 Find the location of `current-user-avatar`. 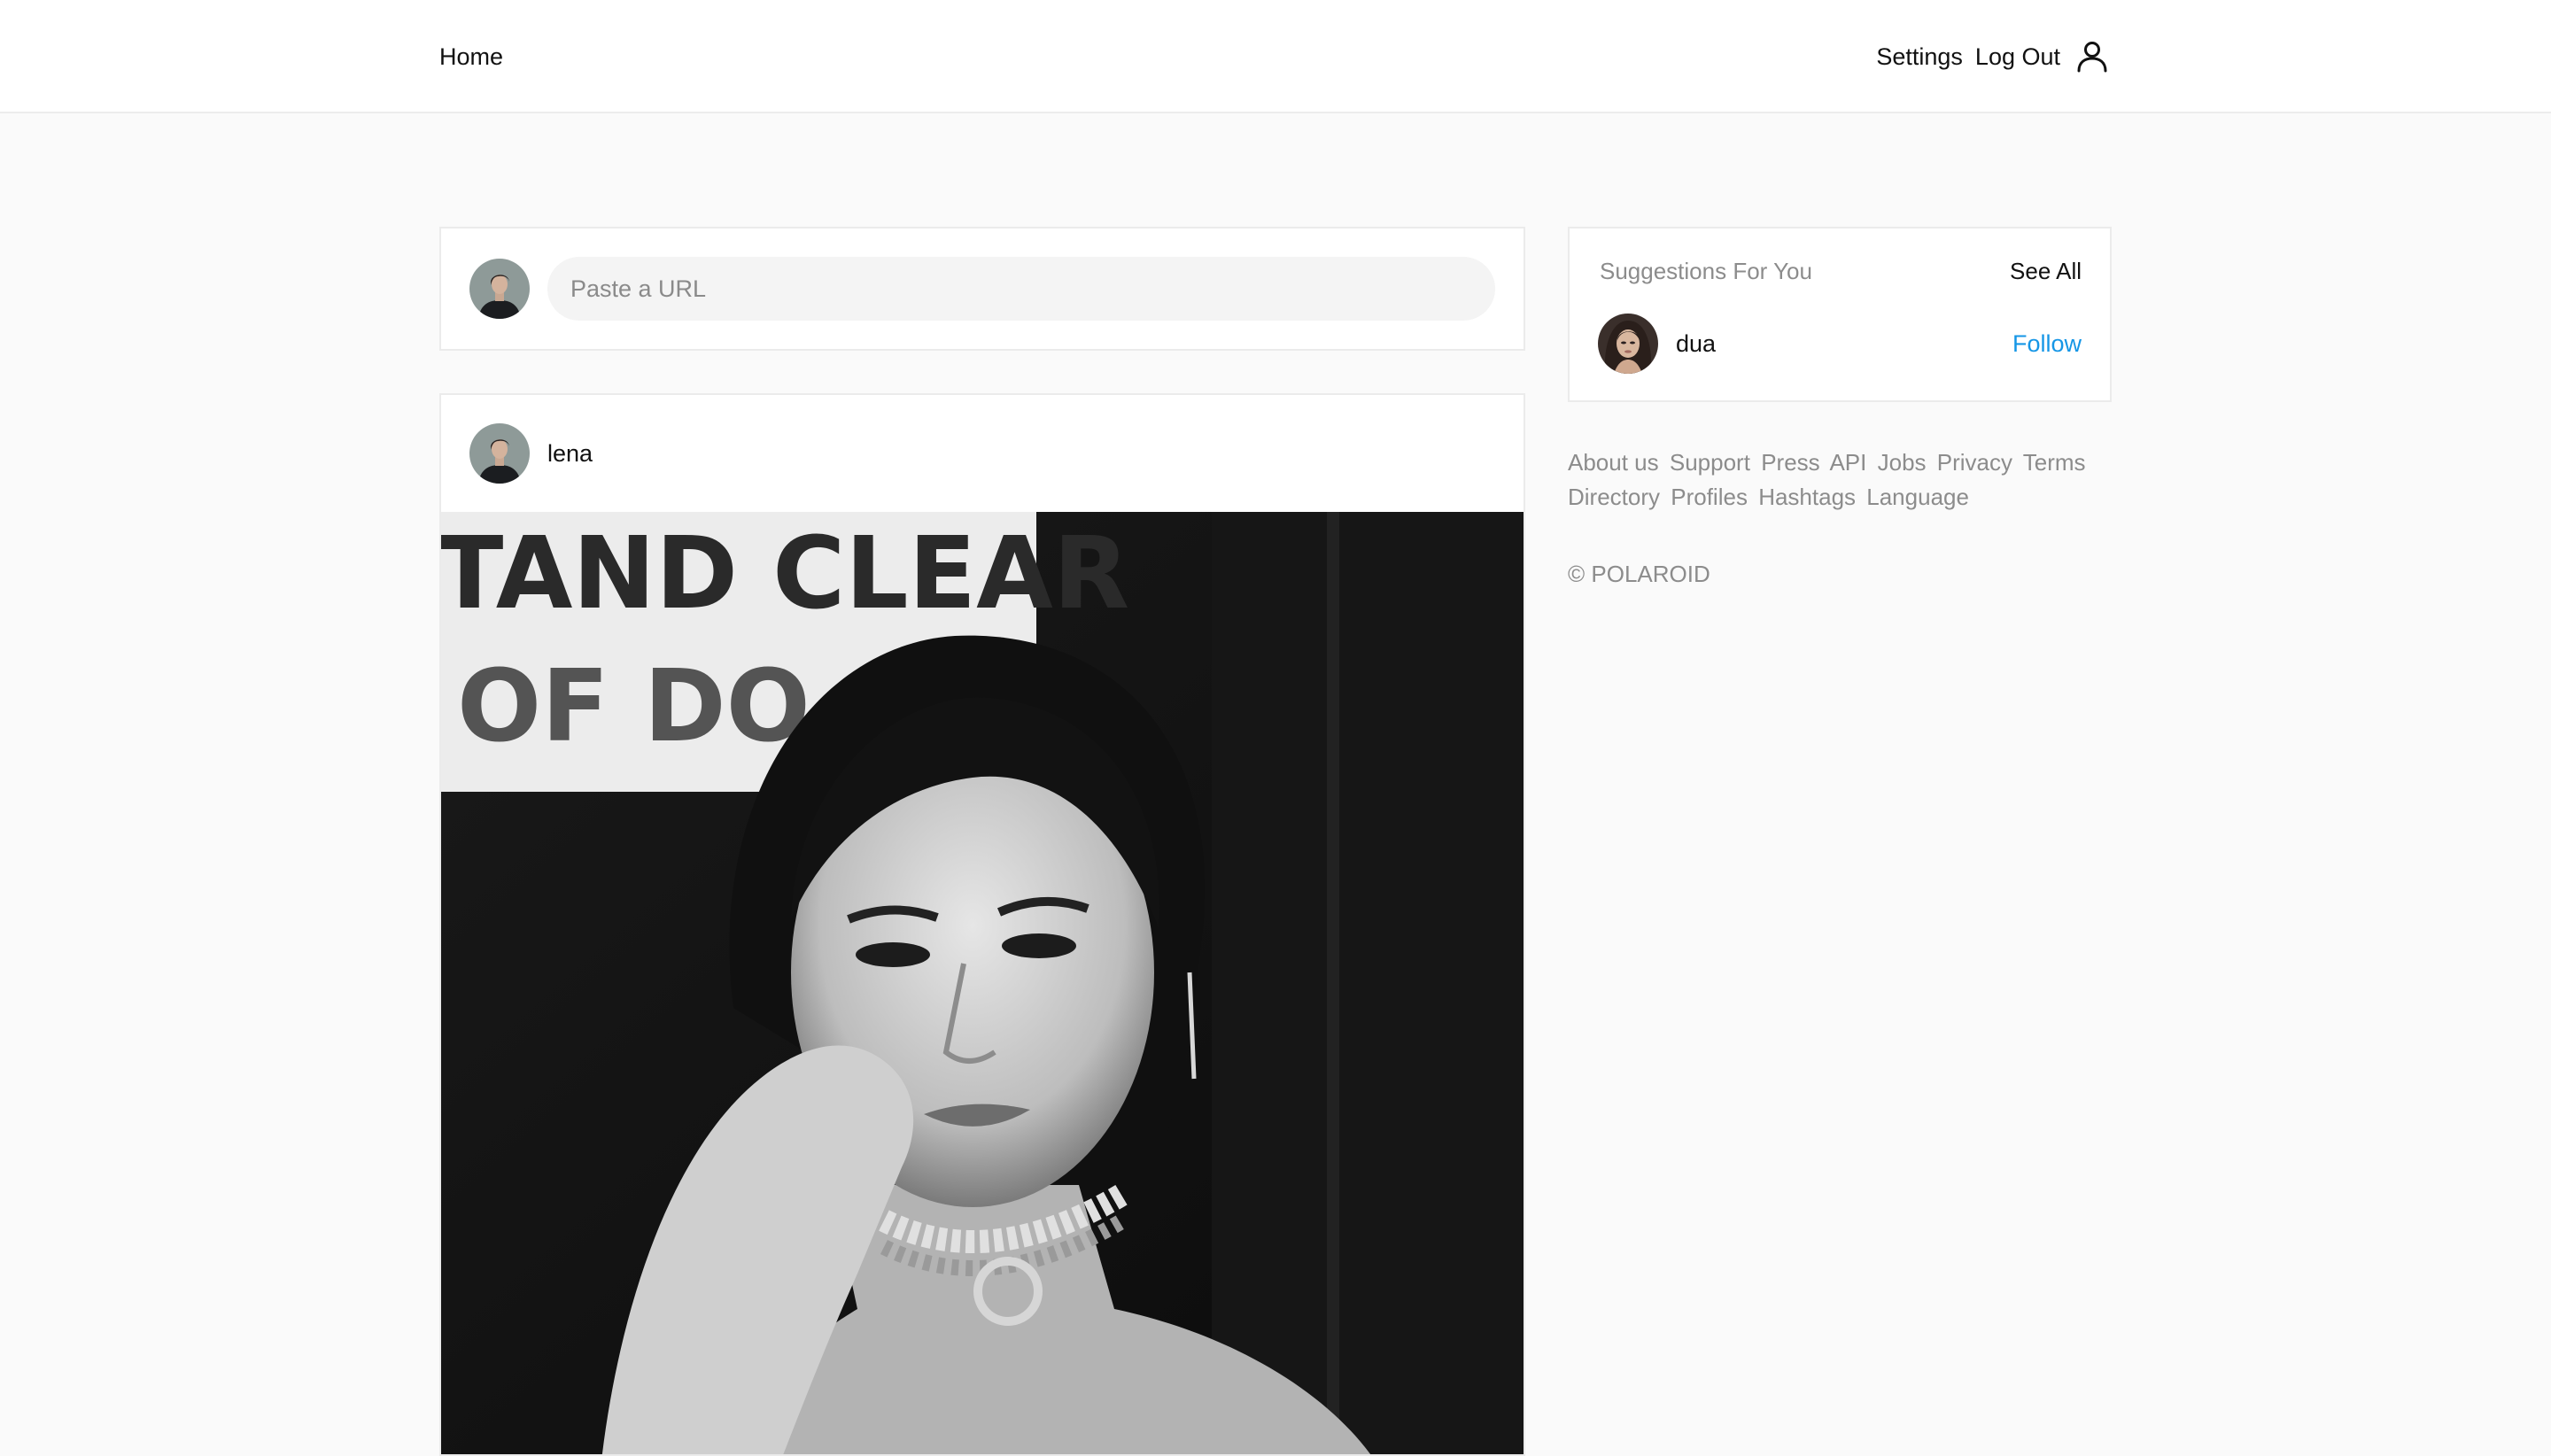

current-user-avatar is located at coordinates (499, 289).